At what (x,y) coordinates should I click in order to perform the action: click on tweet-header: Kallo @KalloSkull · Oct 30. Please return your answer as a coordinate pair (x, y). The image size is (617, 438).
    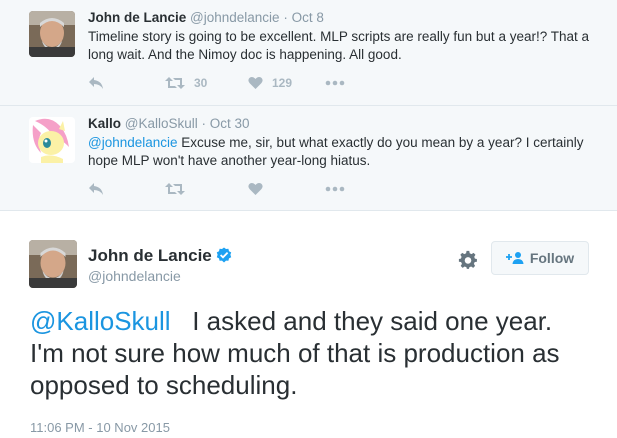
    Looking at the image, I should click on (169, 123).